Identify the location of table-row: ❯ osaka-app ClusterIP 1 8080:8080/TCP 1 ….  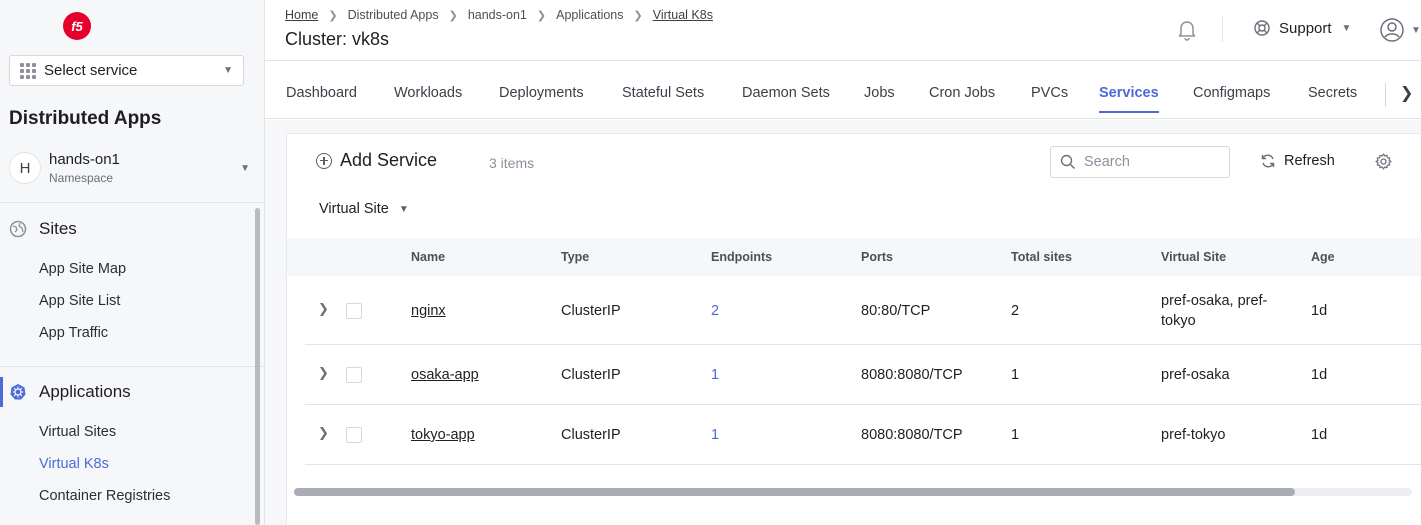
(863, 375).